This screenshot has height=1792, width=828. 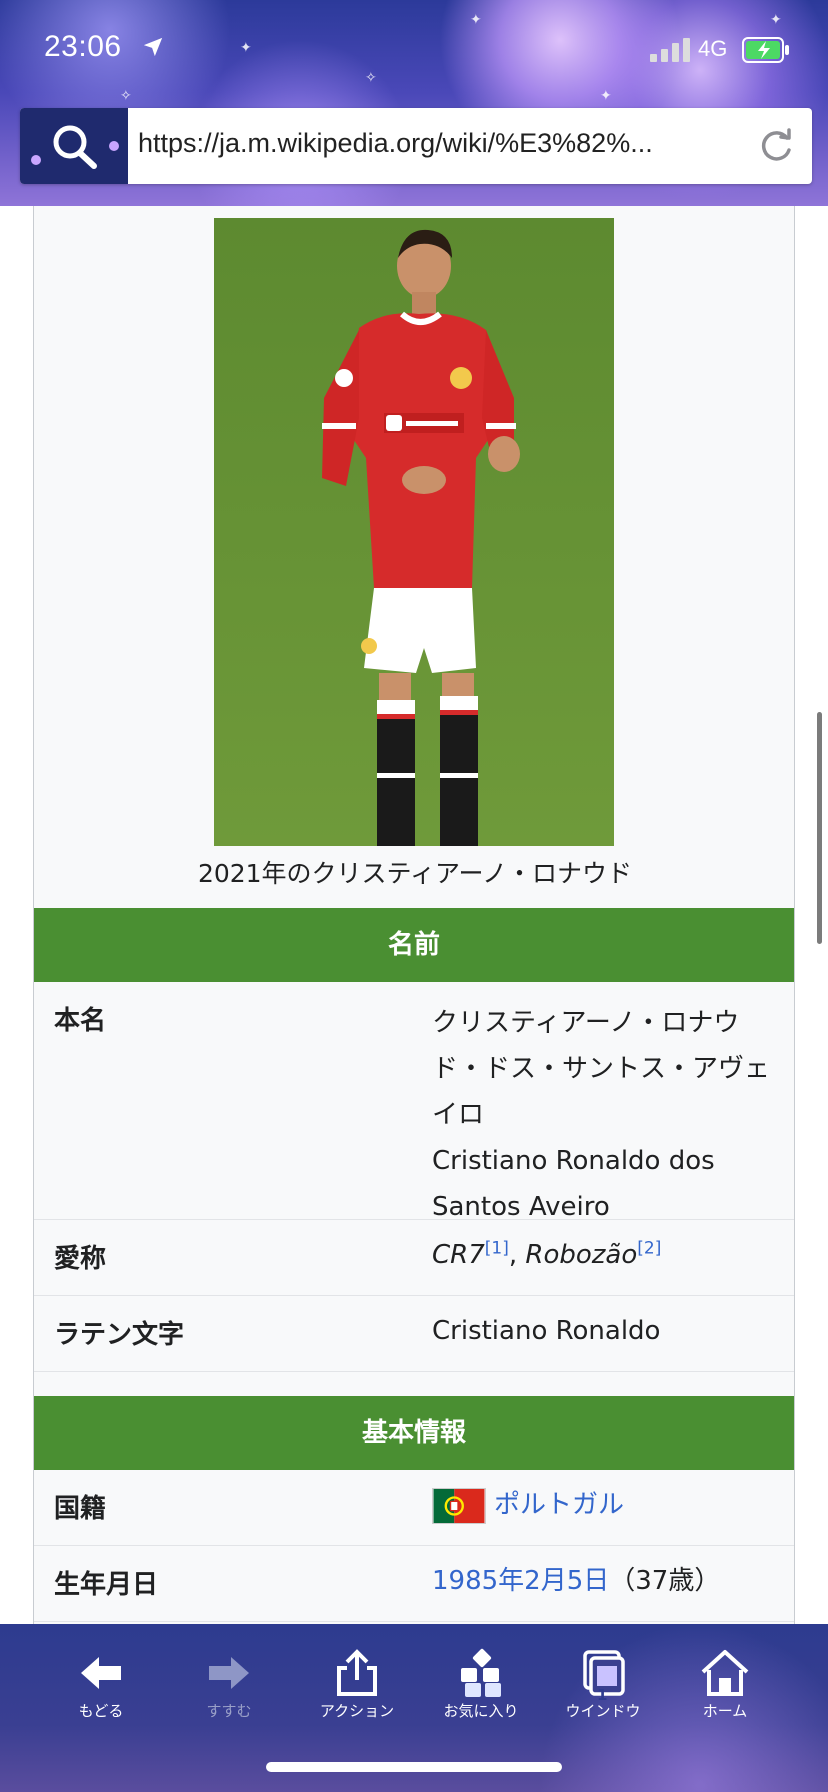 I want to click on favorites-button: お気に入り, so click(x=481, y=1684).